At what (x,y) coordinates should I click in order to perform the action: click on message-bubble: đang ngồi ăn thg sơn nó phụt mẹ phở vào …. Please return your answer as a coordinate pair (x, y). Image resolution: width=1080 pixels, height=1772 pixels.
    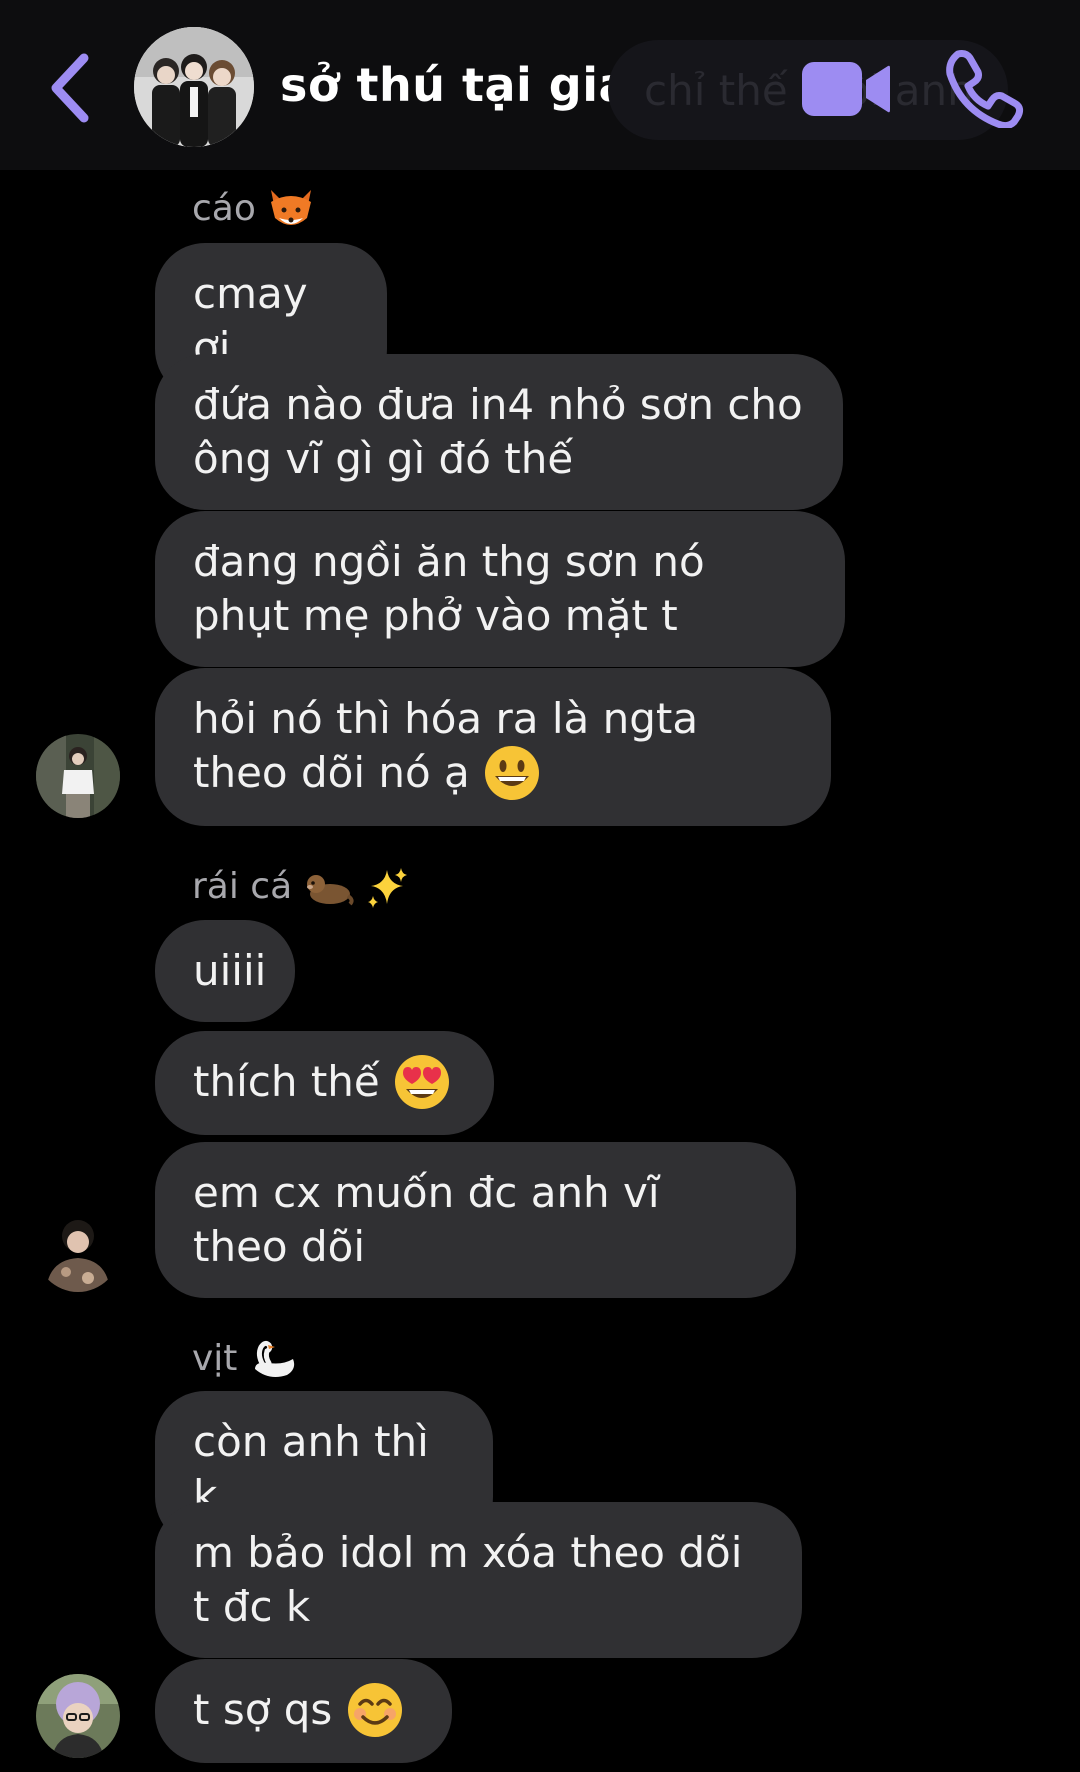
    Looking at the image, I should click on (500, 589).